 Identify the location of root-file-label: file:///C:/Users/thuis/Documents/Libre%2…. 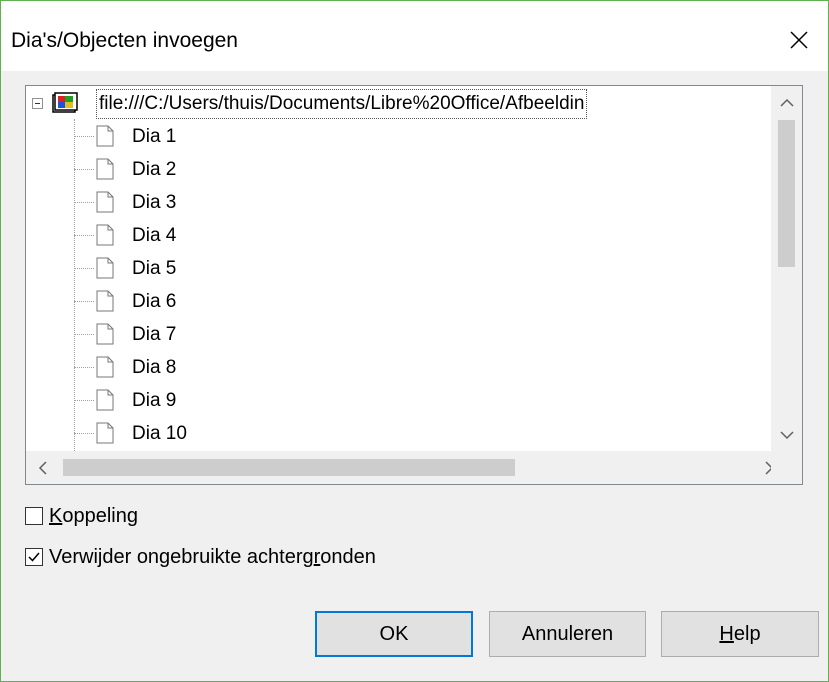
(342, 104).